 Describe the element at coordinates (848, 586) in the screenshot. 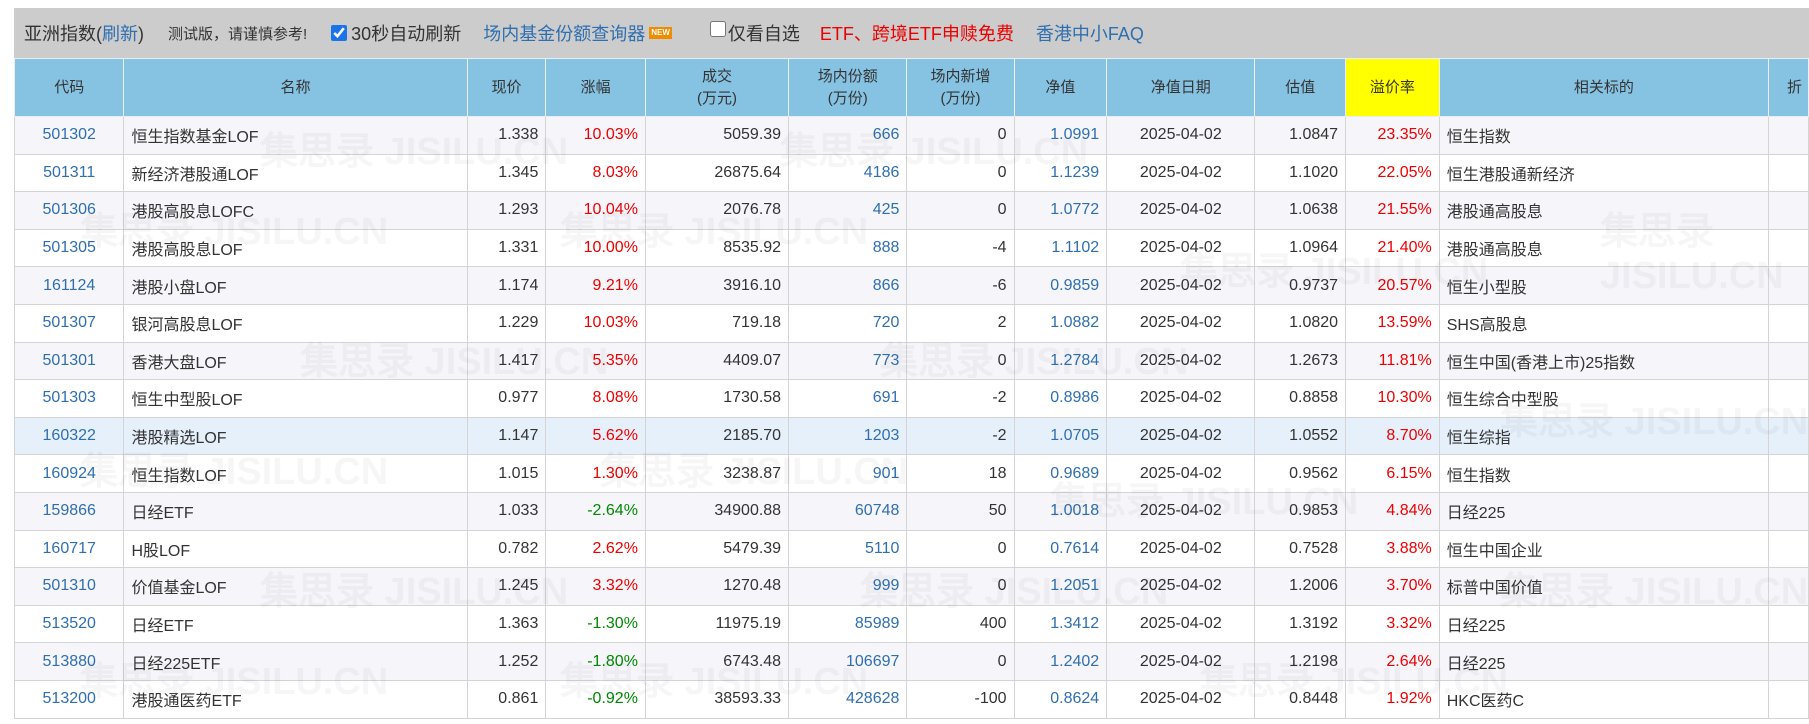

I see `shares-link: 999` at that location.